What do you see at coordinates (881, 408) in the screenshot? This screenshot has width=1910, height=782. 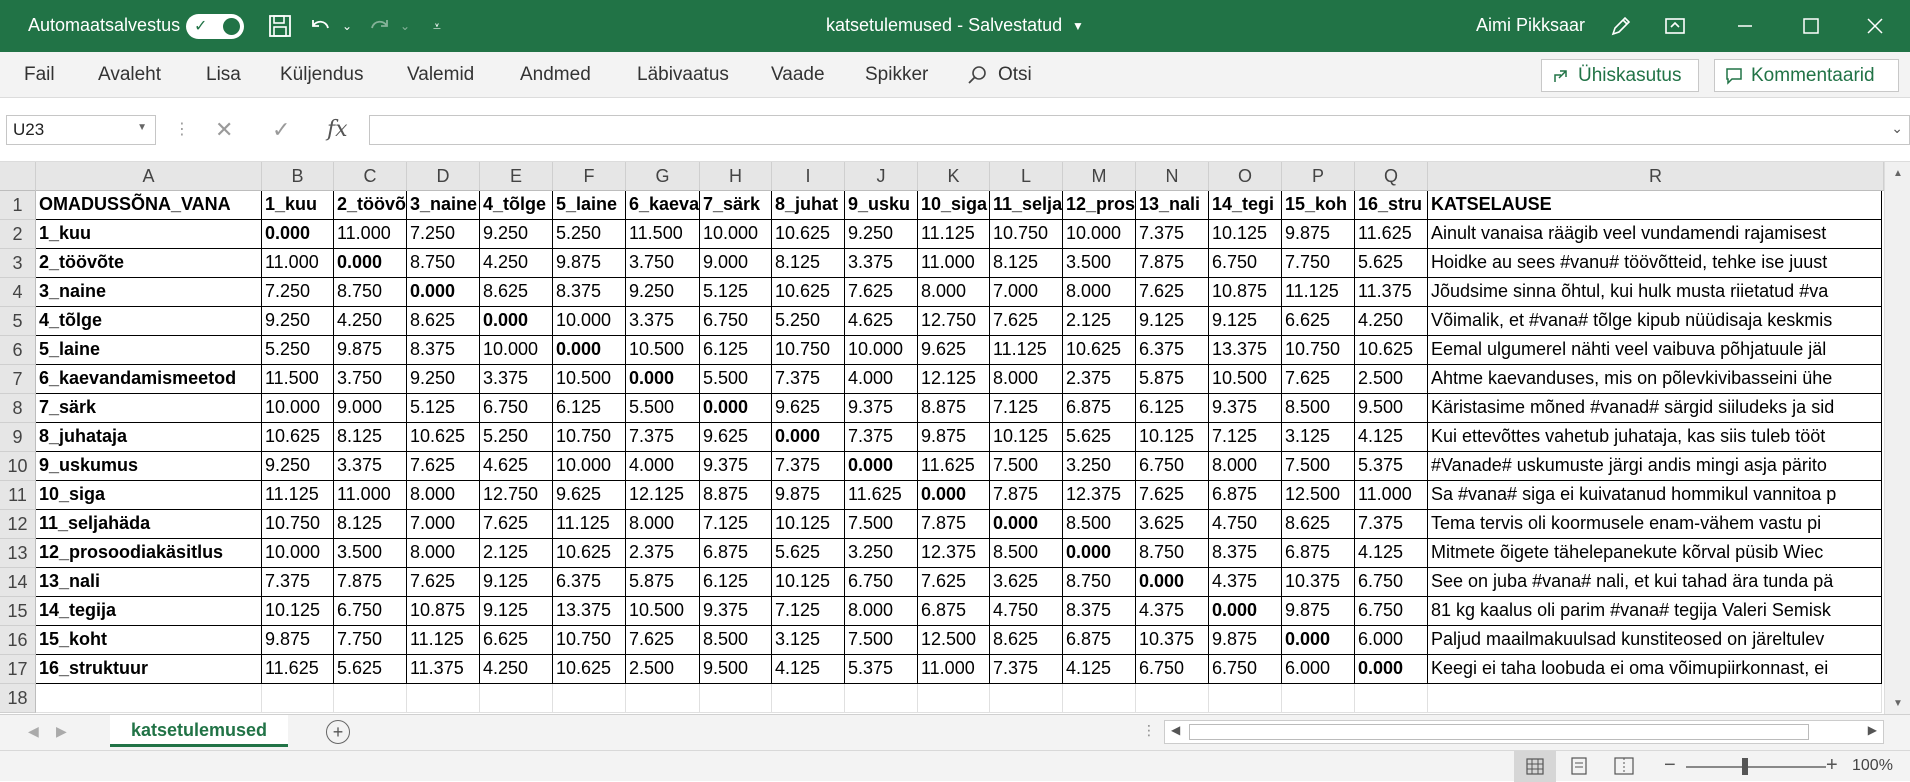 I see `cell-j8: 9.375` at bounding box center [881, 408].